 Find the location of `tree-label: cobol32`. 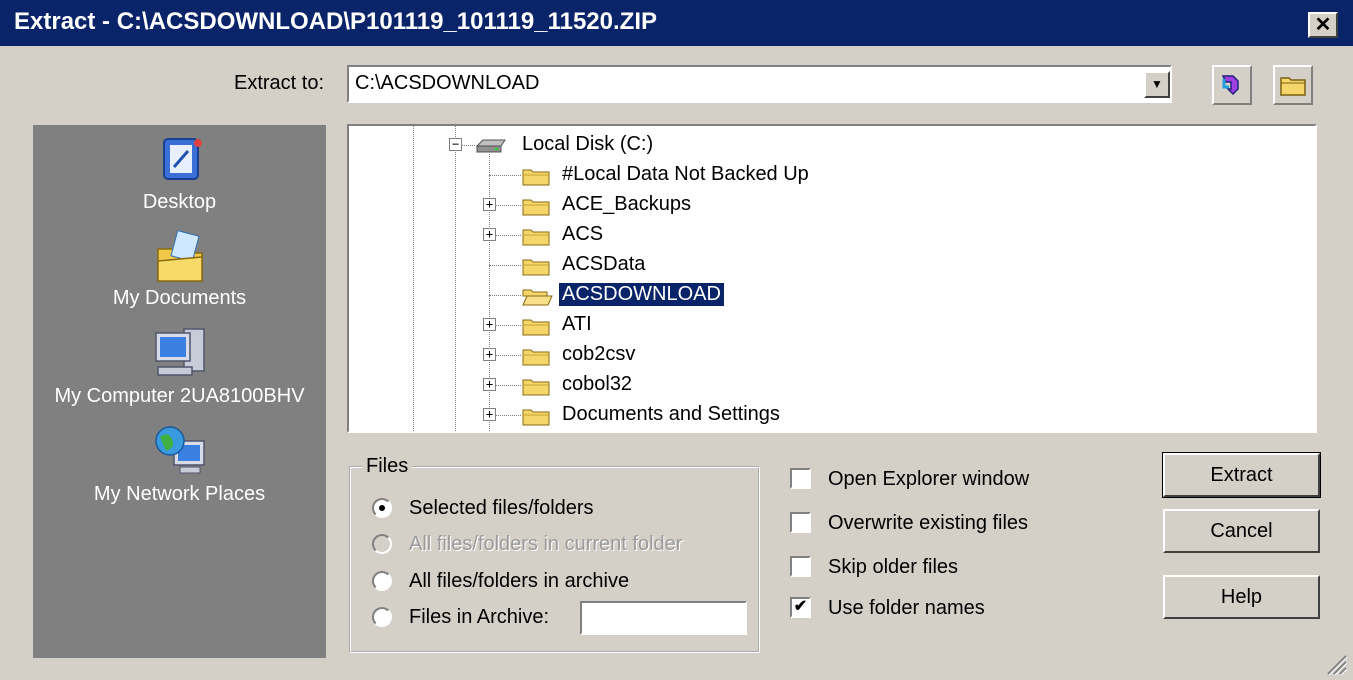

tree-label: cobol32 is located at coordinates (597, 384).